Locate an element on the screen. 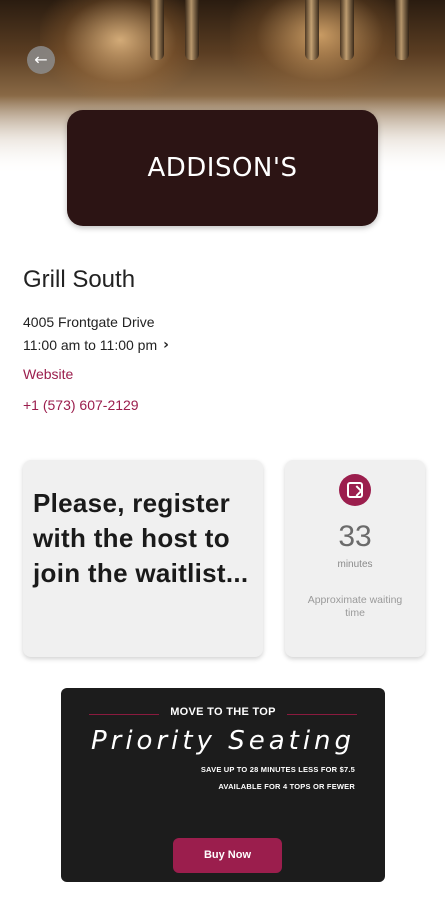 This screenshot has height=900, width=445. wait-time-value: 33 is located at coordinates (355, 536).